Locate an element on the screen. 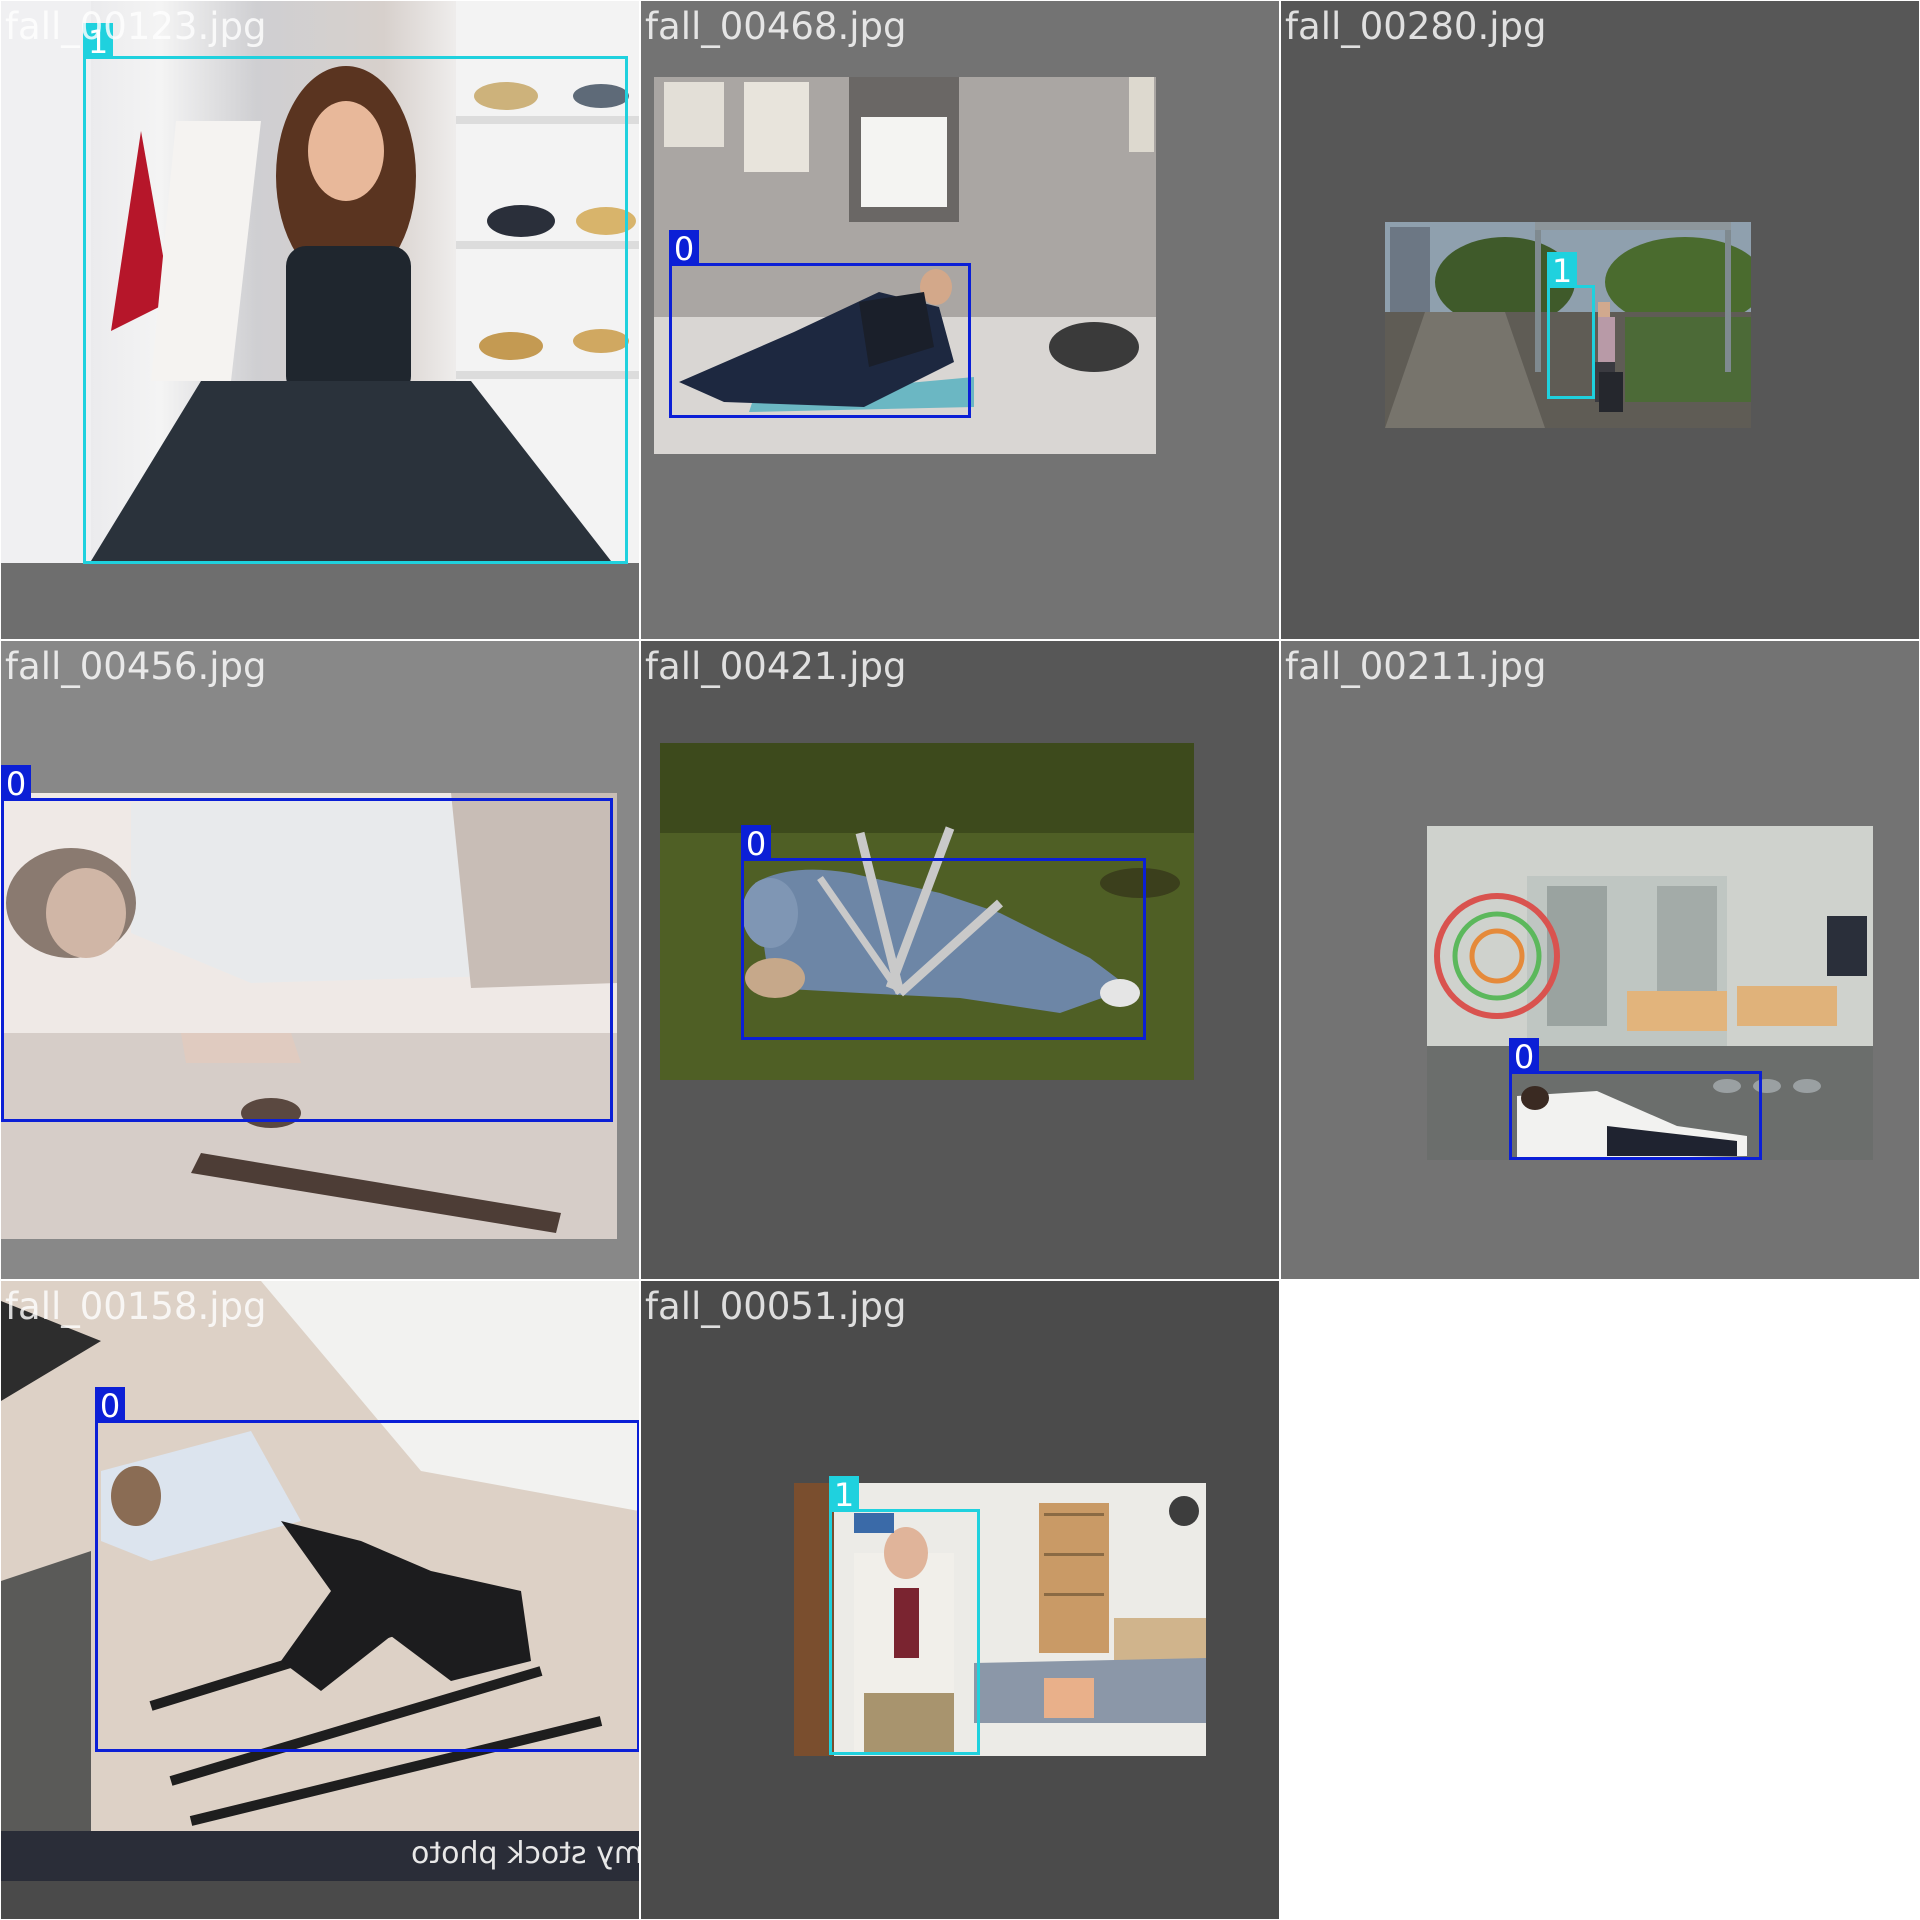 The height and width of the screenshot is (1920, 1920). image-tile-3: fall_00456.jpg 0 is located at coordinates (320, 960).